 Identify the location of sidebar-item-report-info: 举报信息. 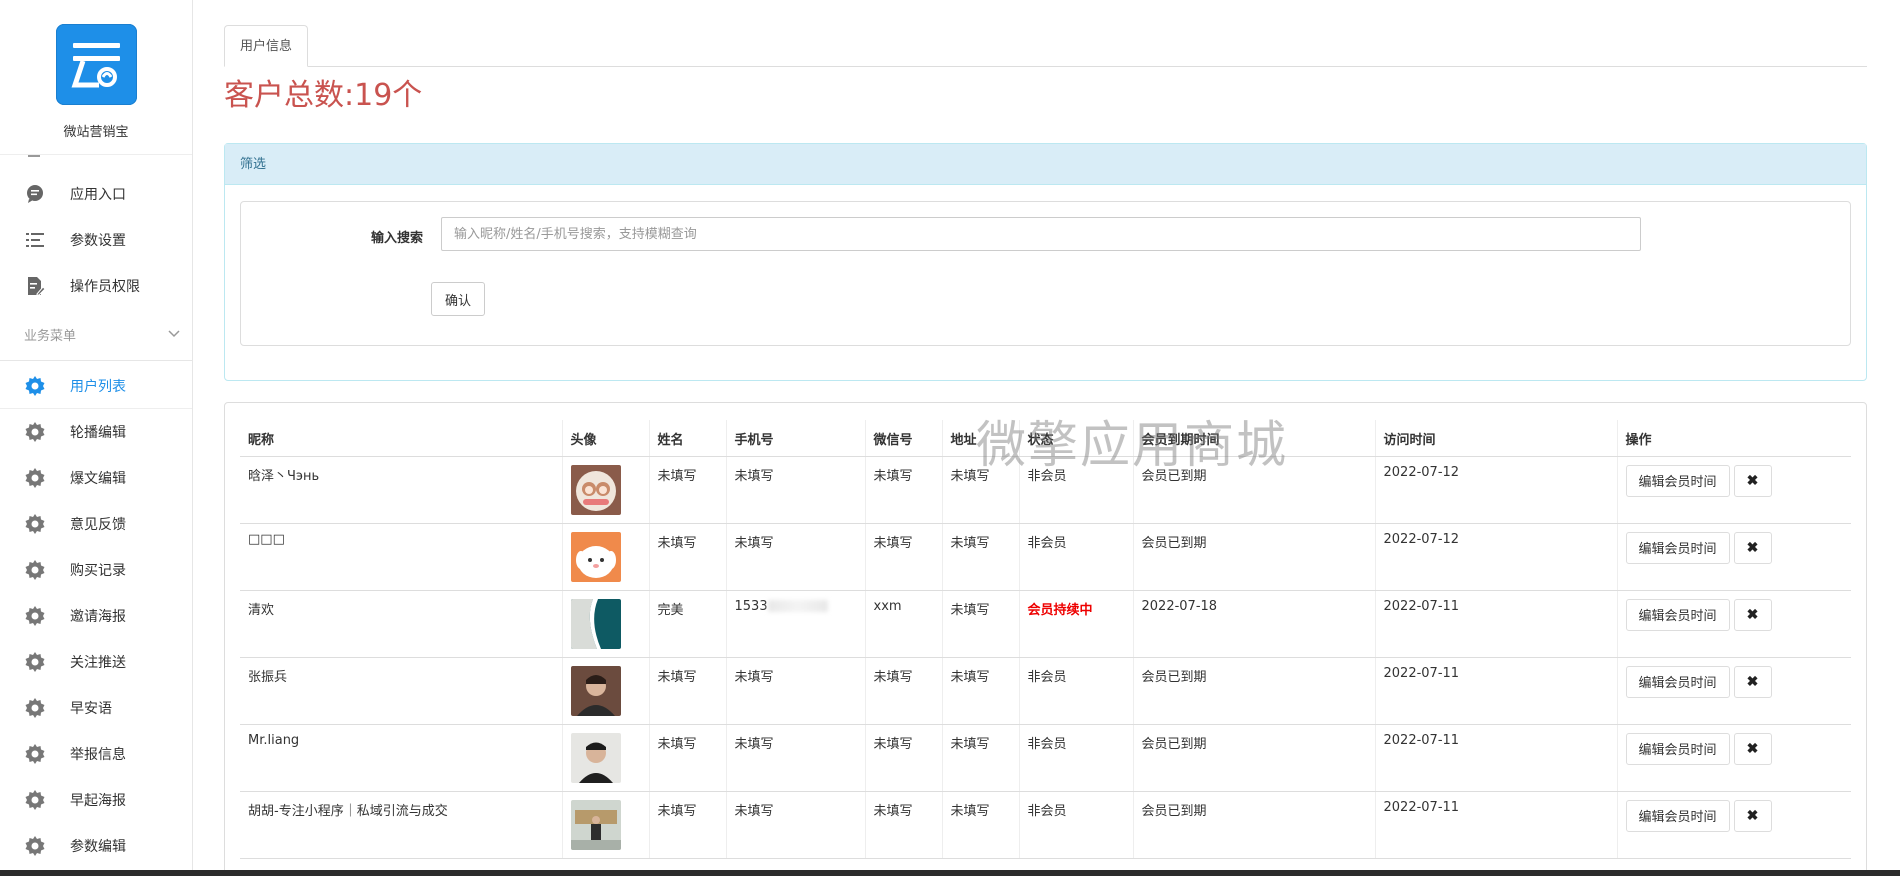
(96, 754).